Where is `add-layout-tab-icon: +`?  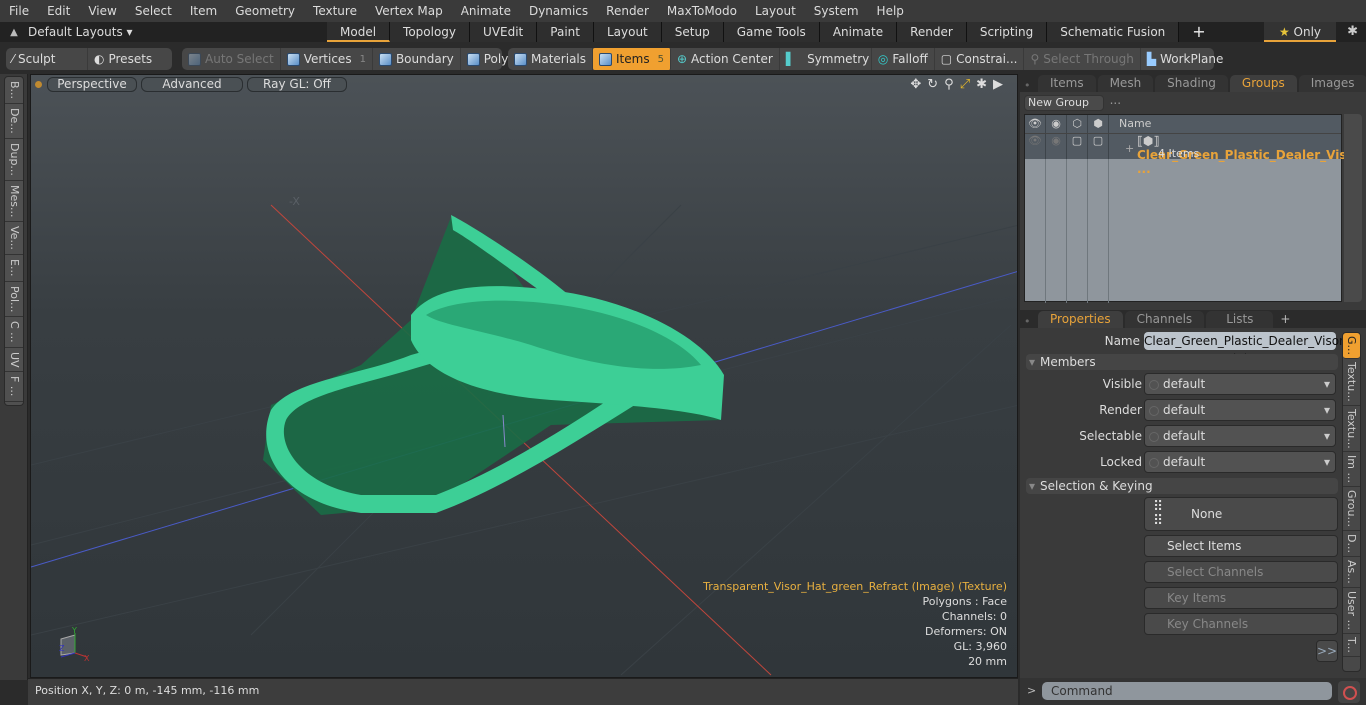 add-layout-tab-icon: + is located at coordinates (1198, 32).